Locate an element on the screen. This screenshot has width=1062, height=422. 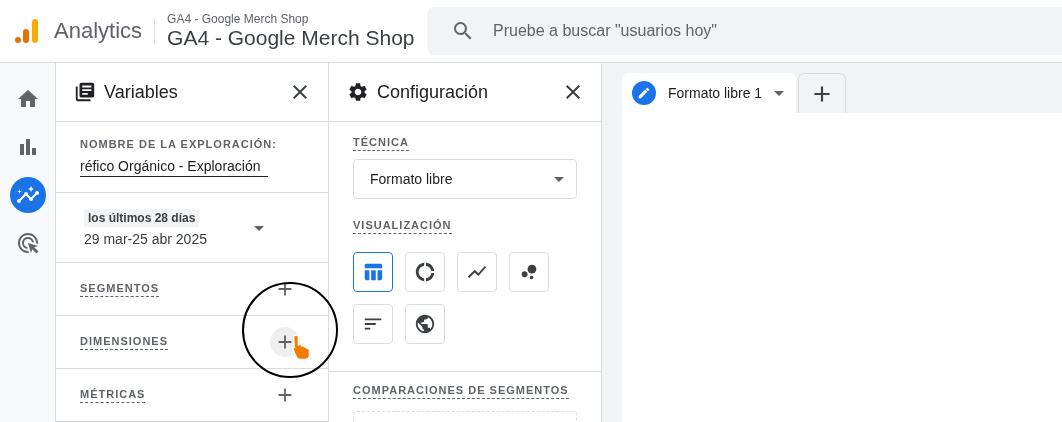
search-bar: Pruebe a buscar "usuarios hoy" is located at coordinates (744, 31).